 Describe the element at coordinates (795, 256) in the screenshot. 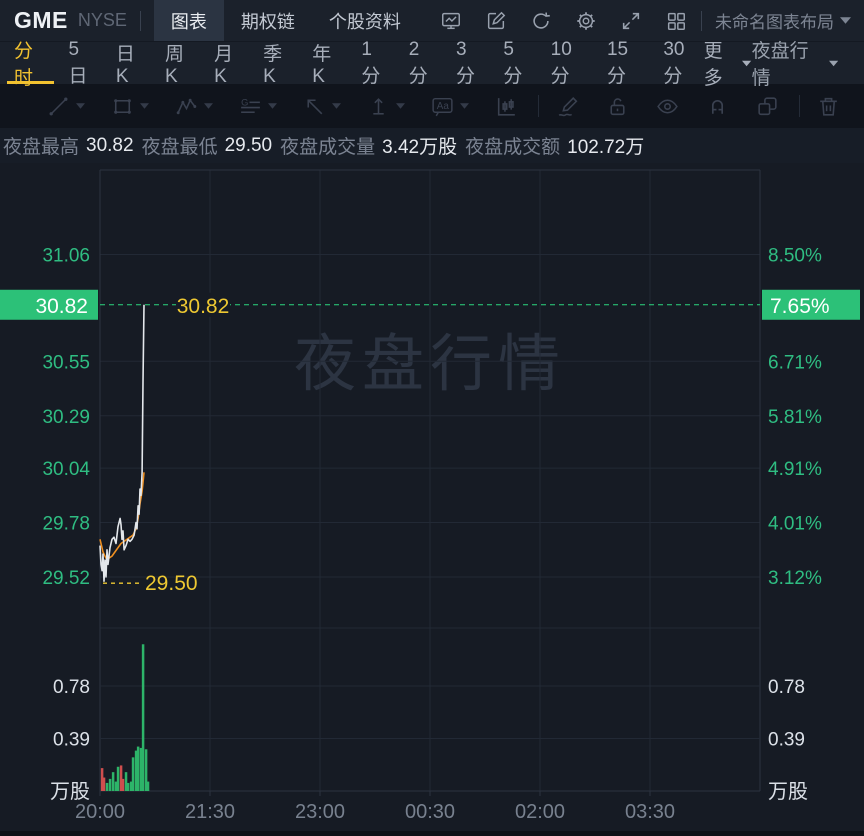

I see `percent-axis-label: 8.50%` at that location.